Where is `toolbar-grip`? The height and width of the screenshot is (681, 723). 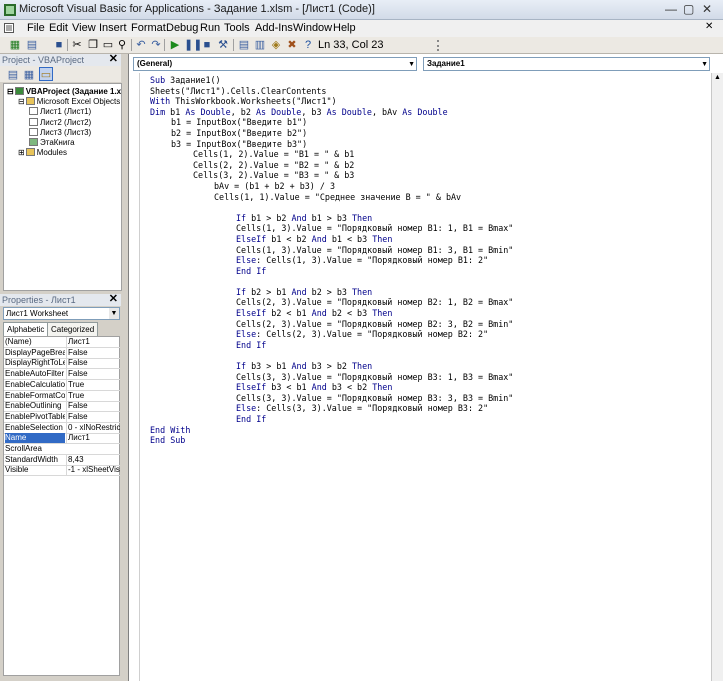 toolbar-grip is located at coordinates (440, 45).